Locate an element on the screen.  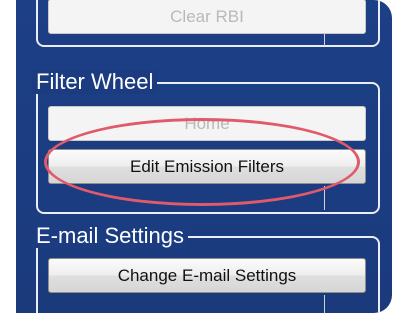
clear-rbi-group: Clear RBI is located at coordinates (208, 23).